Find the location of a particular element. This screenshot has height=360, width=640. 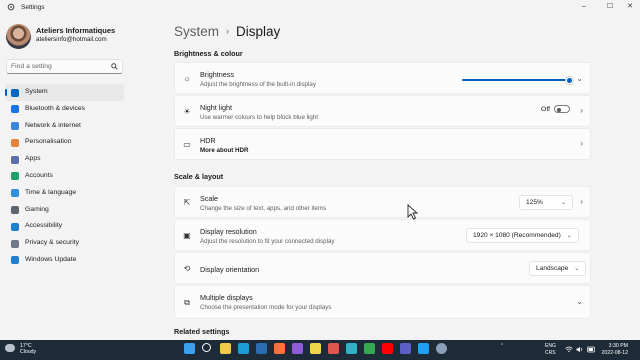

mouse-cursor-icon is located at coordinates (413, 212).